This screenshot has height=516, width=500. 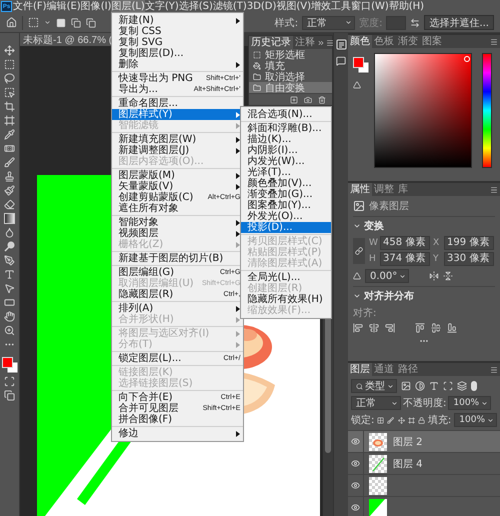 What do you see at coordinates (9, 381) in the screenshot?
I see `quick-mask-icon` at bounding box center [9, 381].